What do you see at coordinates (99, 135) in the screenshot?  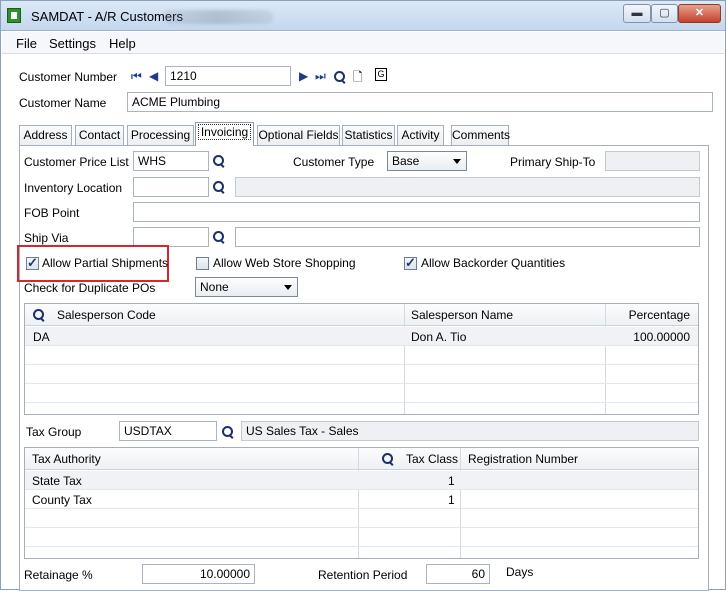 I see `tab-contact: Contact` at bounding box center [99, 135].